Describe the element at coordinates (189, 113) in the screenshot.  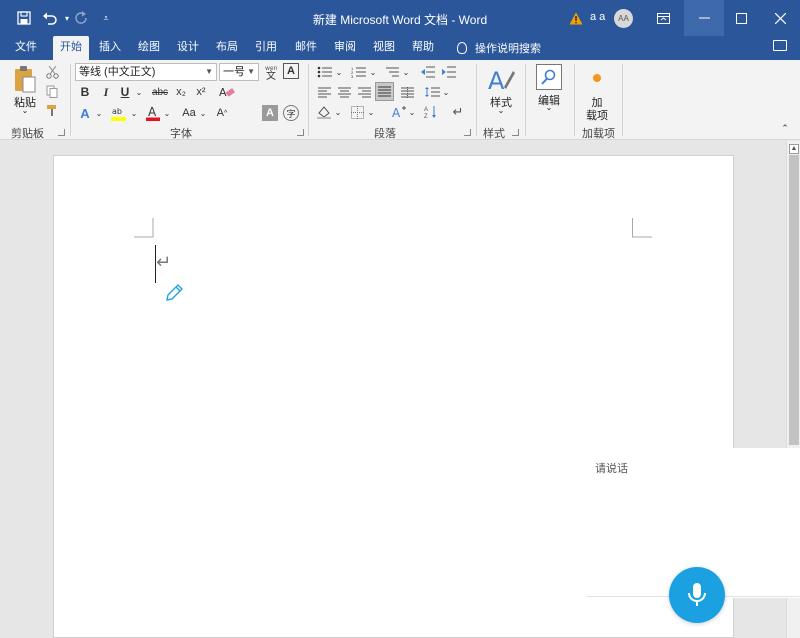
I see `change-case-button: Aa` at that location.